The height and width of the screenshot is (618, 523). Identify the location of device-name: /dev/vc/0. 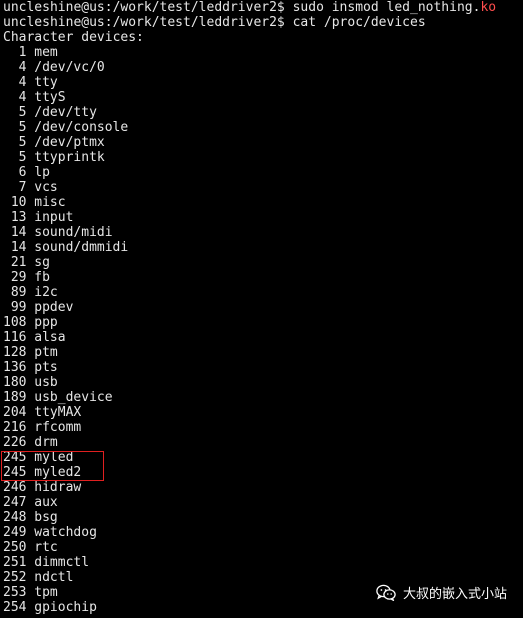
(69, 67).